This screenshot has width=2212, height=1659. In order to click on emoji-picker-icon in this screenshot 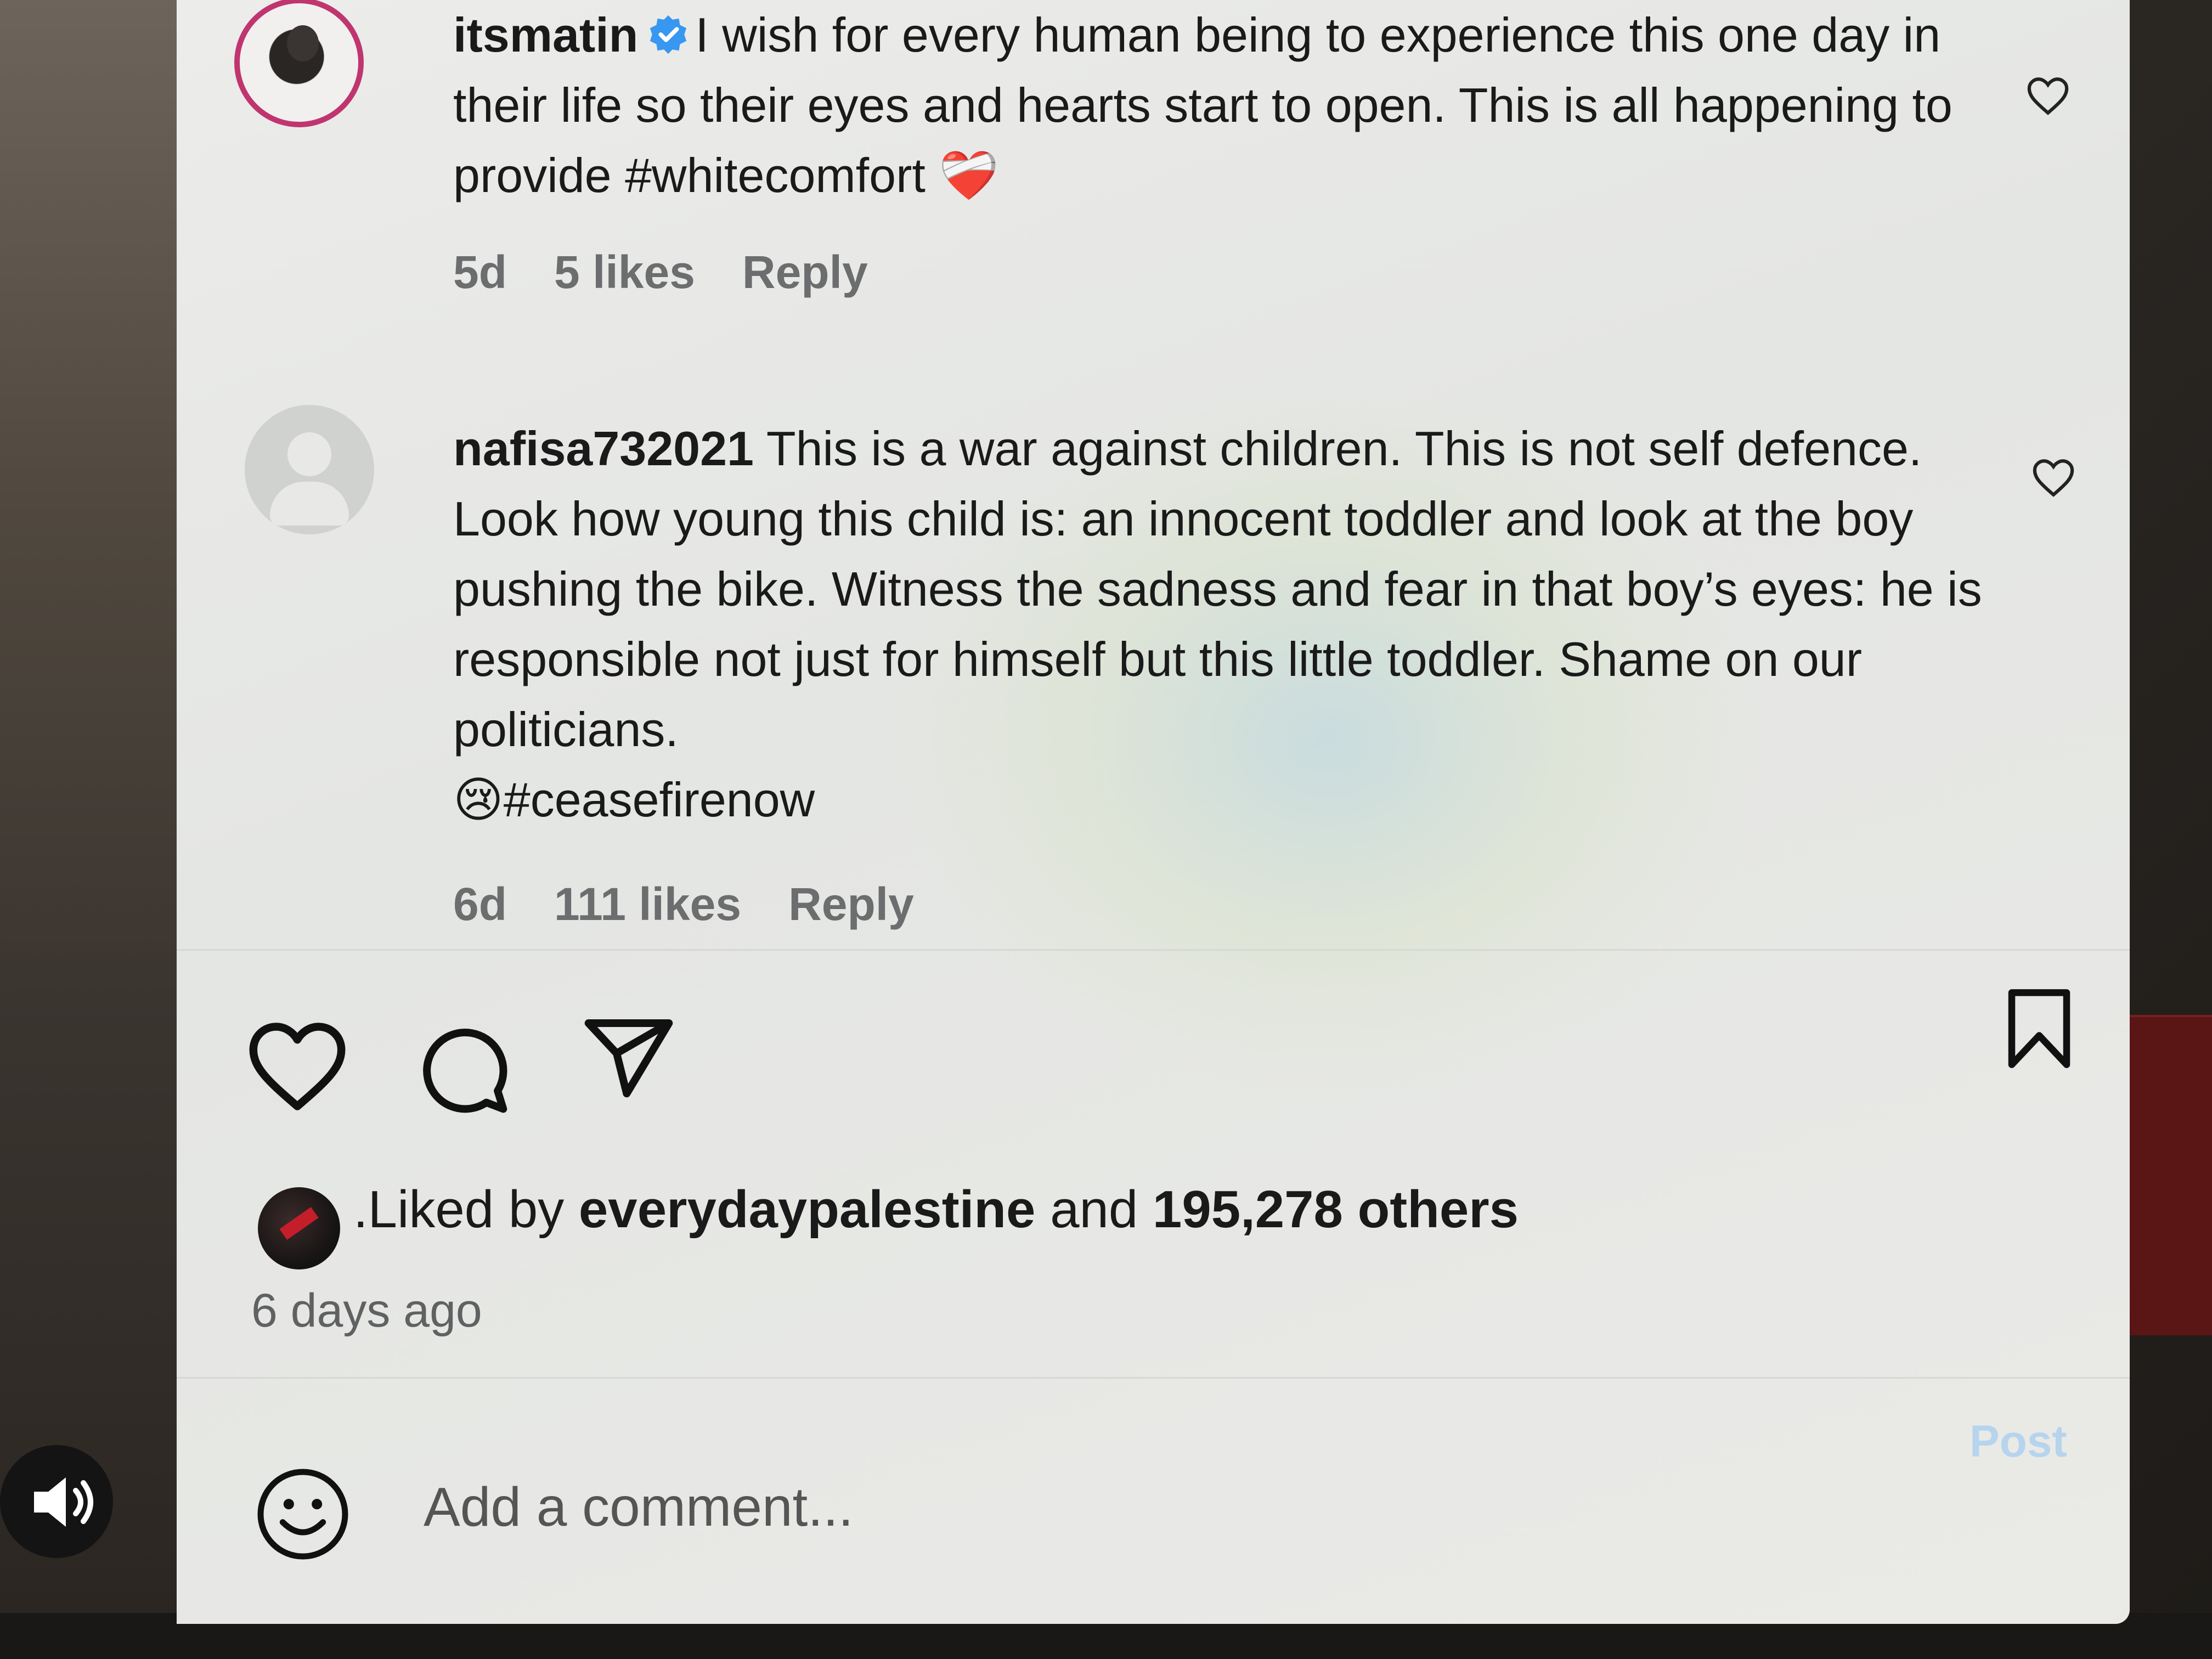, I will do `click(303, 1514)`.